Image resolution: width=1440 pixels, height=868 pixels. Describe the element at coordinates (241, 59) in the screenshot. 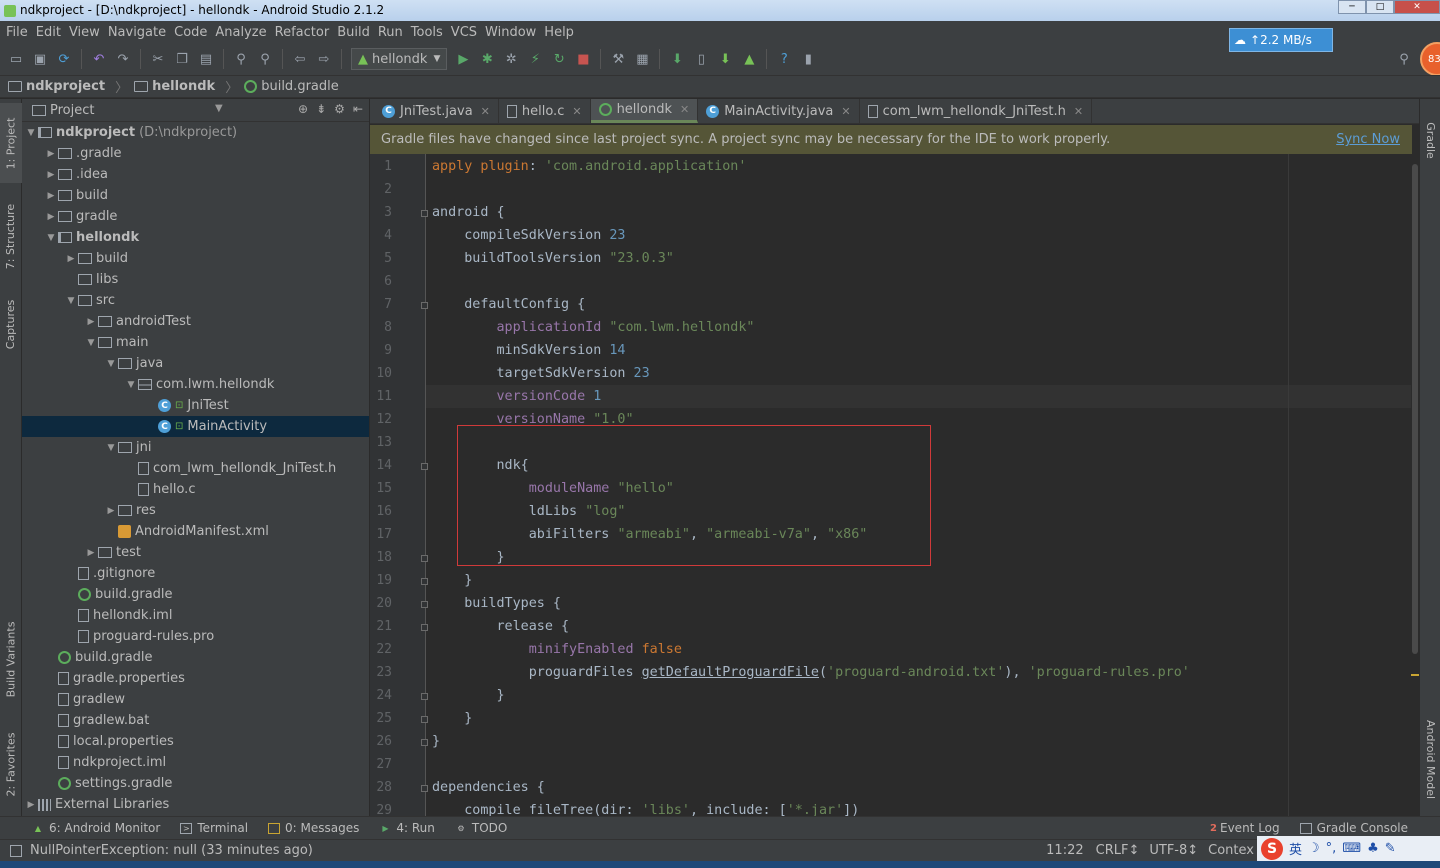

I see `find-icon: ⚲` at that location.